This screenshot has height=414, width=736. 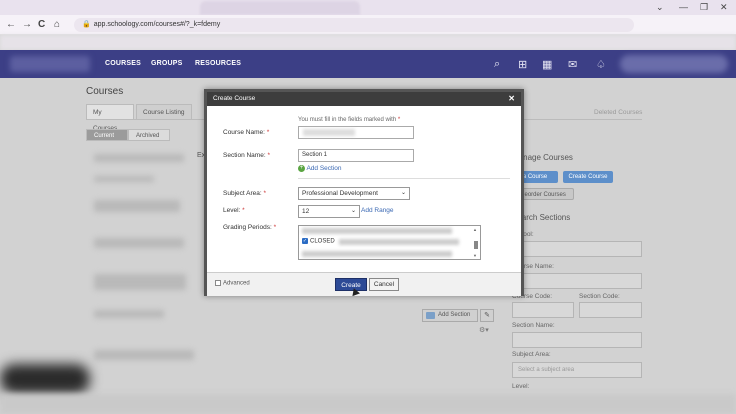 What do you see at coordinates (577, 340) in the screenshot?
I see `section-name-input` at bounding box center [577, 340].